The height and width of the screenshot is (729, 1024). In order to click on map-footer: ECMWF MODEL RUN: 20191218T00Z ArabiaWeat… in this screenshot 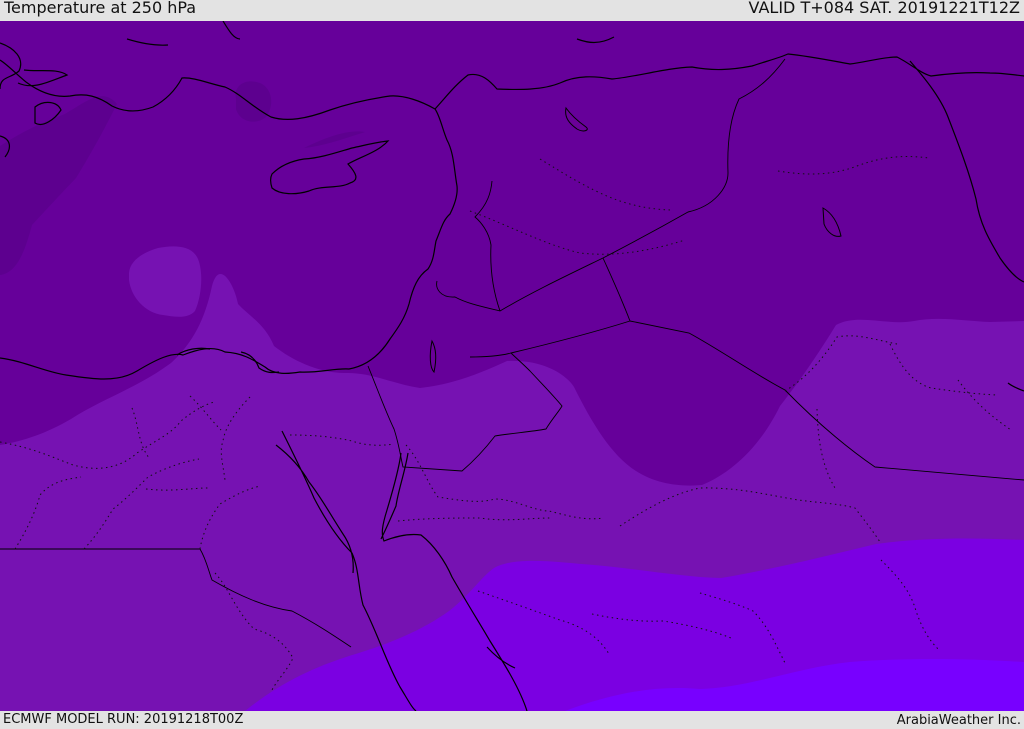, I will do `click(512, 720)`.